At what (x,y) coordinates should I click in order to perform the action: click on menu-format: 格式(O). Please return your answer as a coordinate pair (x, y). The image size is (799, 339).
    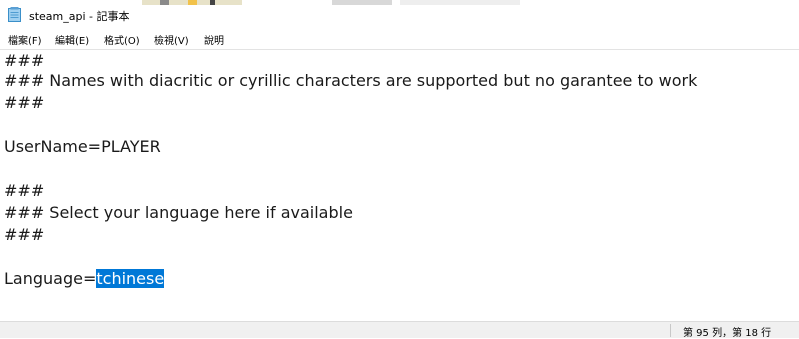
    Looking at the image, I should click on (122, 39).